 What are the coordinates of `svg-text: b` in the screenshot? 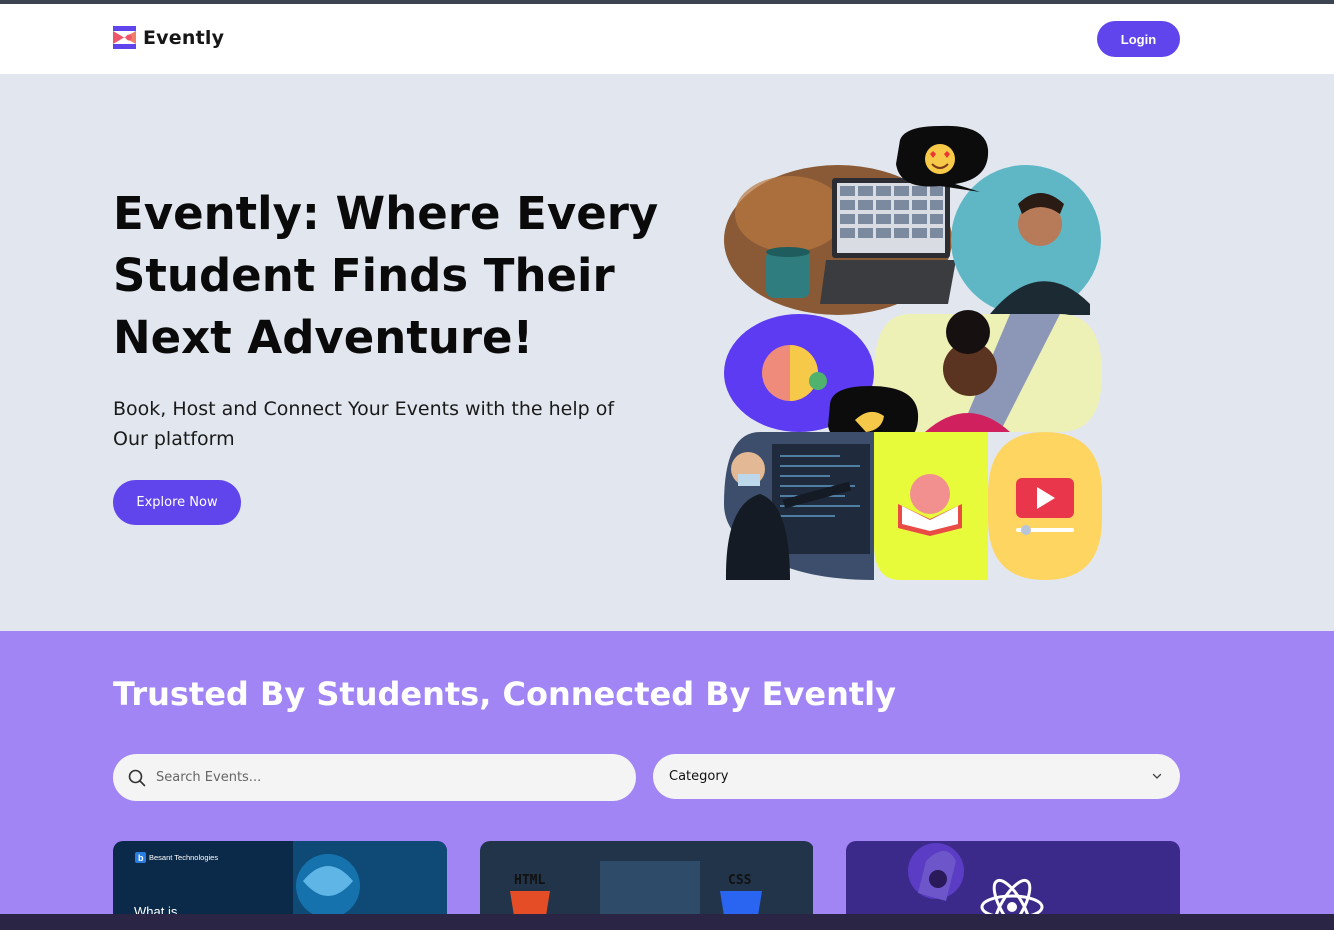 It's located at (141, 858).